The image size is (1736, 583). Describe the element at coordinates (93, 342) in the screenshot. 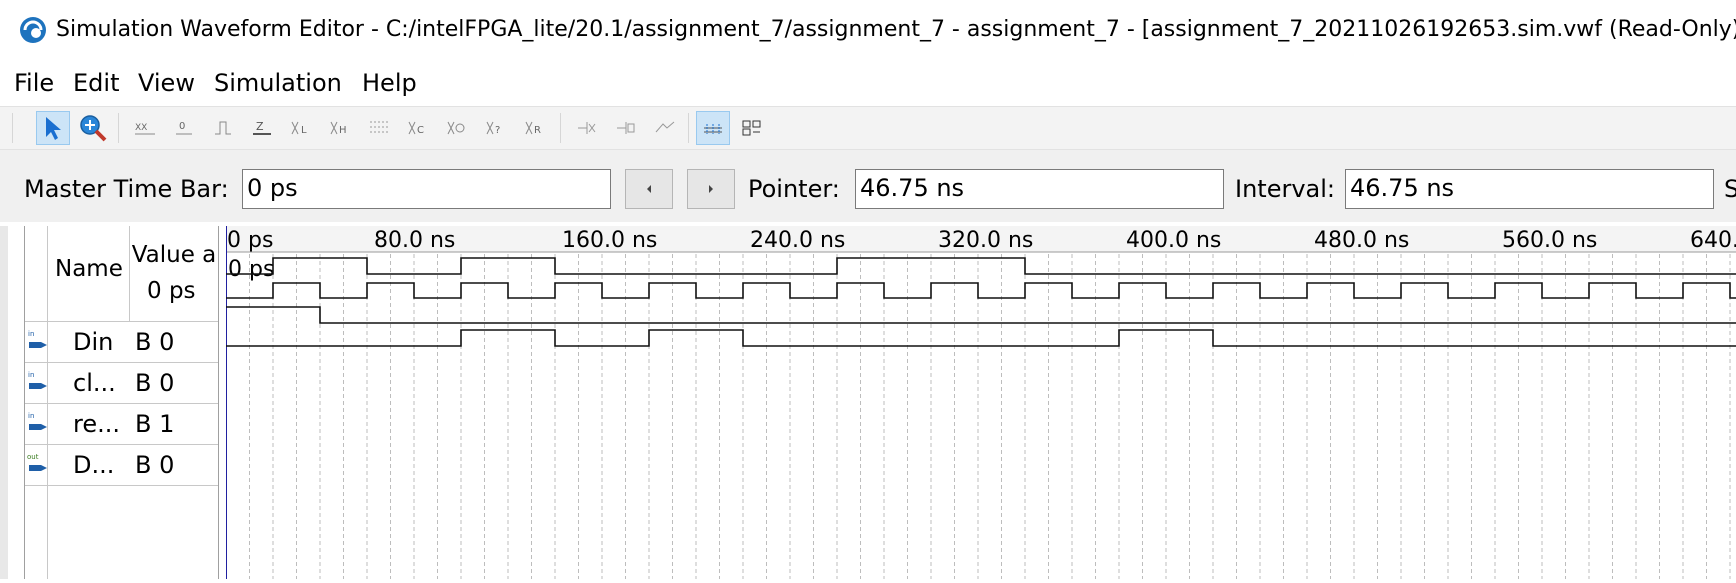

I see `signal-name: Din` at that location.